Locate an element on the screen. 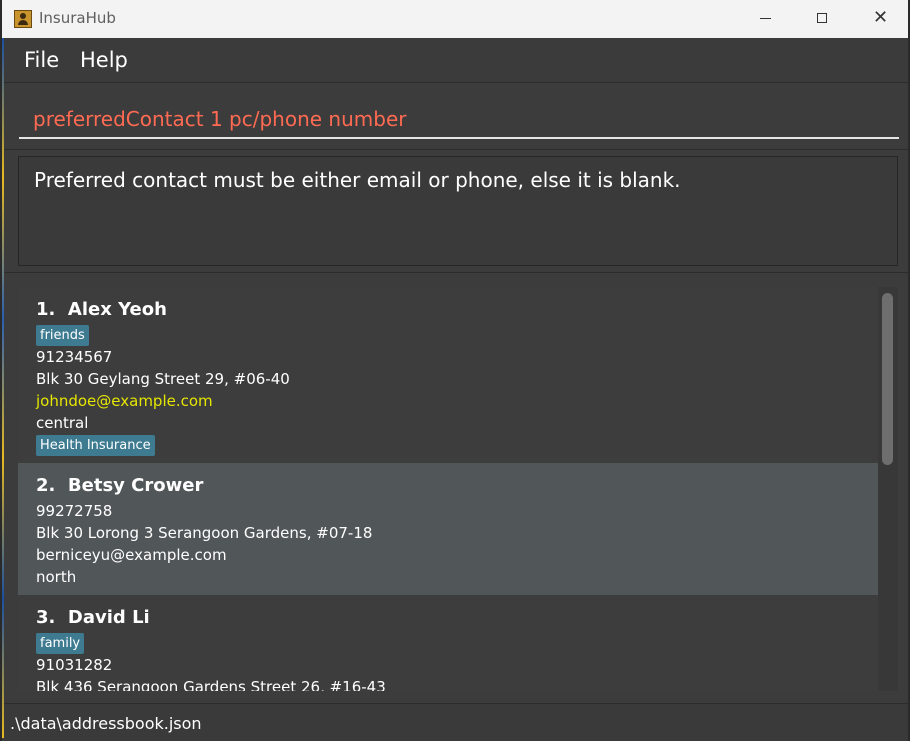 The width and height of the screenshot is (910, 741). addressbook-app-icon is located at coordinates (23, 19).